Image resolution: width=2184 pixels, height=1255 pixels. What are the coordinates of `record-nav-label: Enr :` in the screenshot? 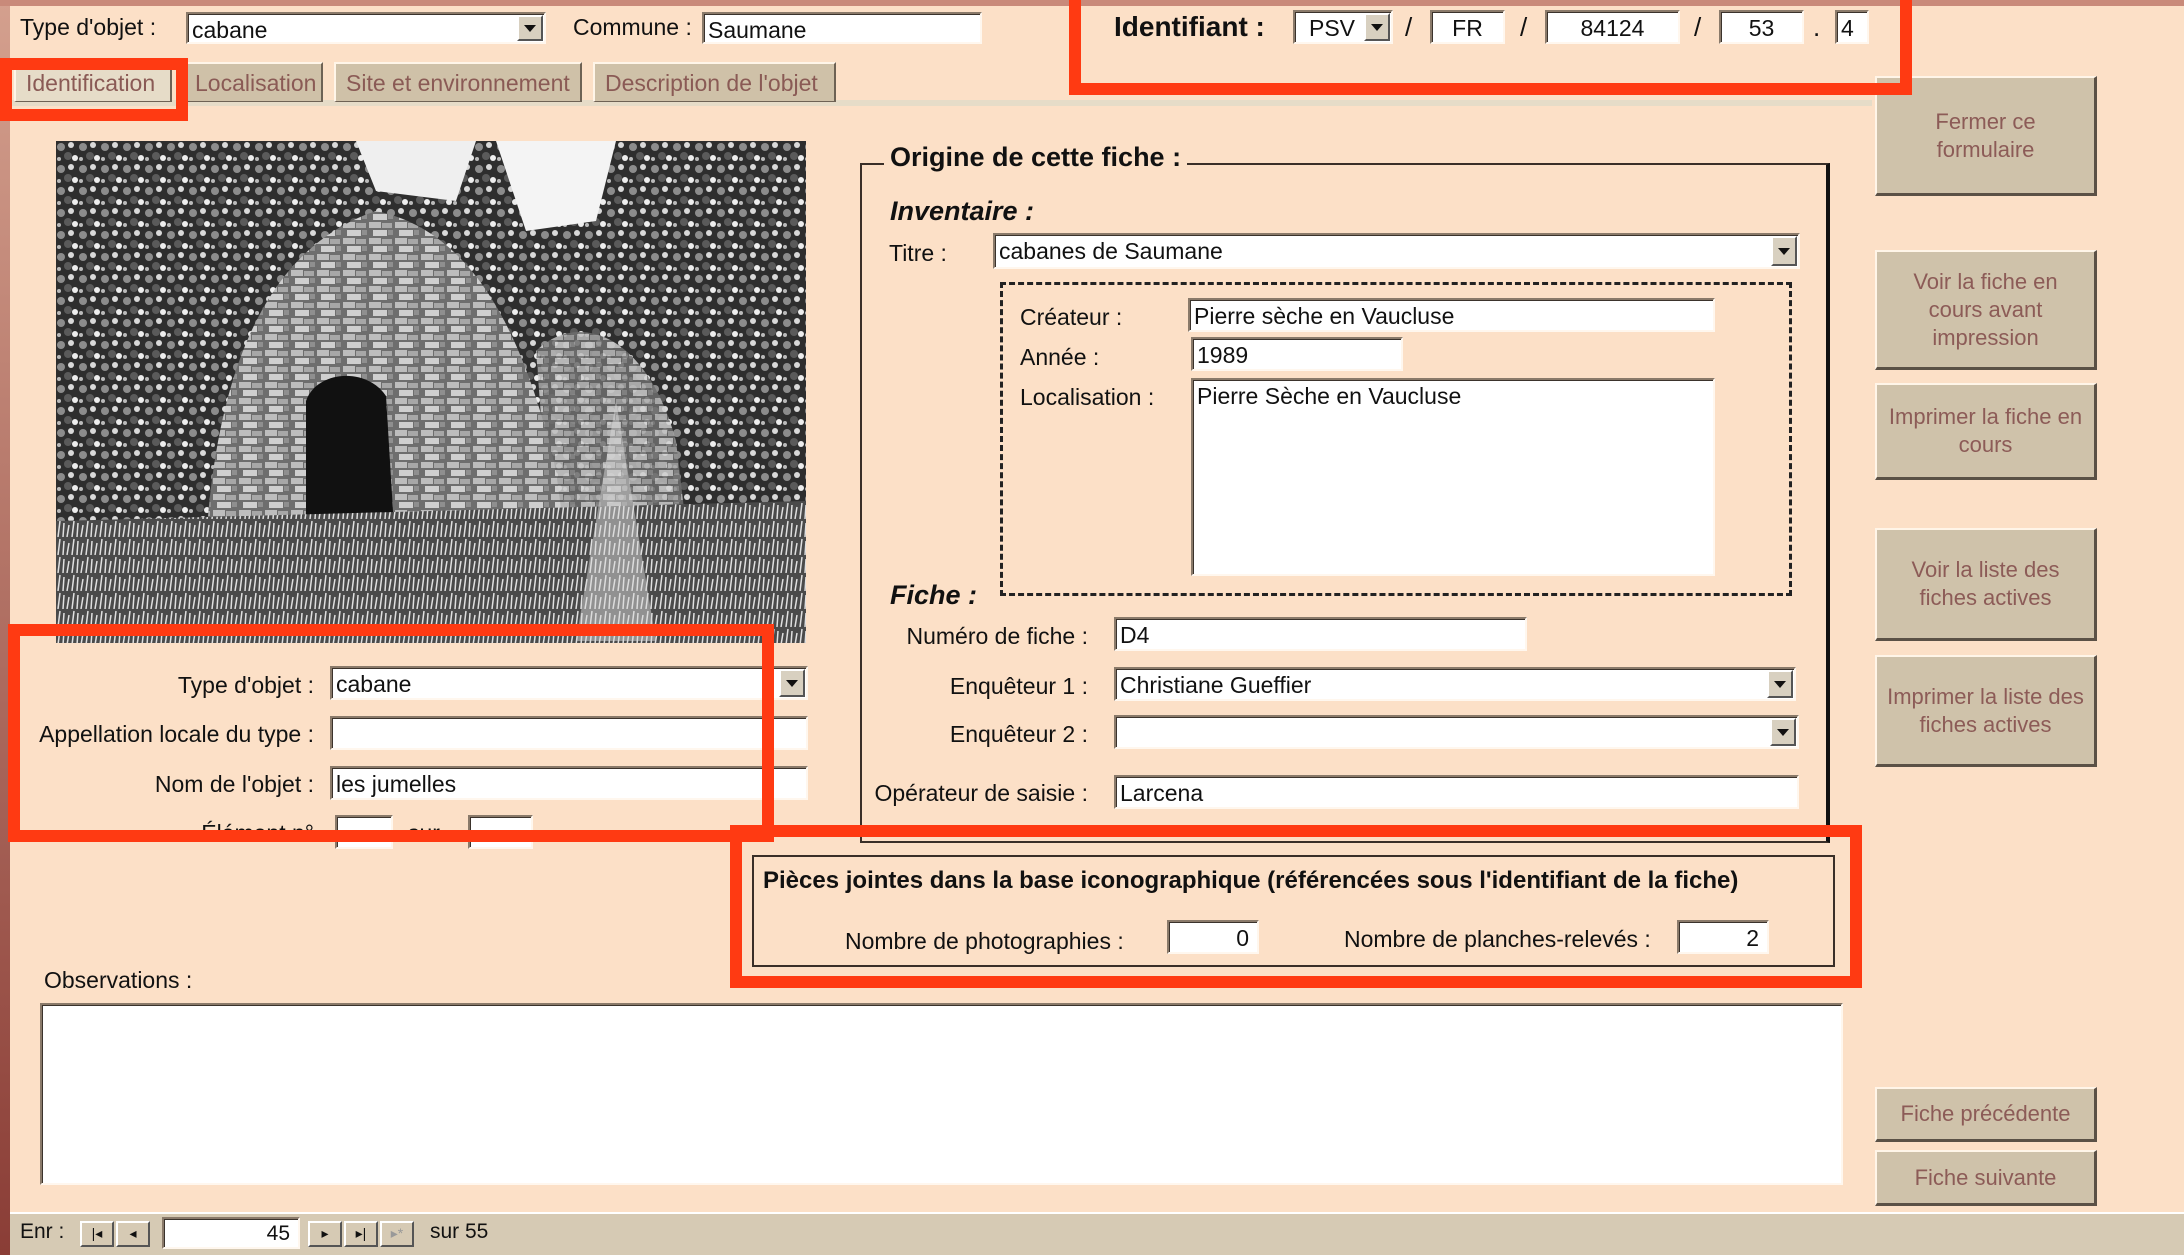 It's located at (42, 1231).